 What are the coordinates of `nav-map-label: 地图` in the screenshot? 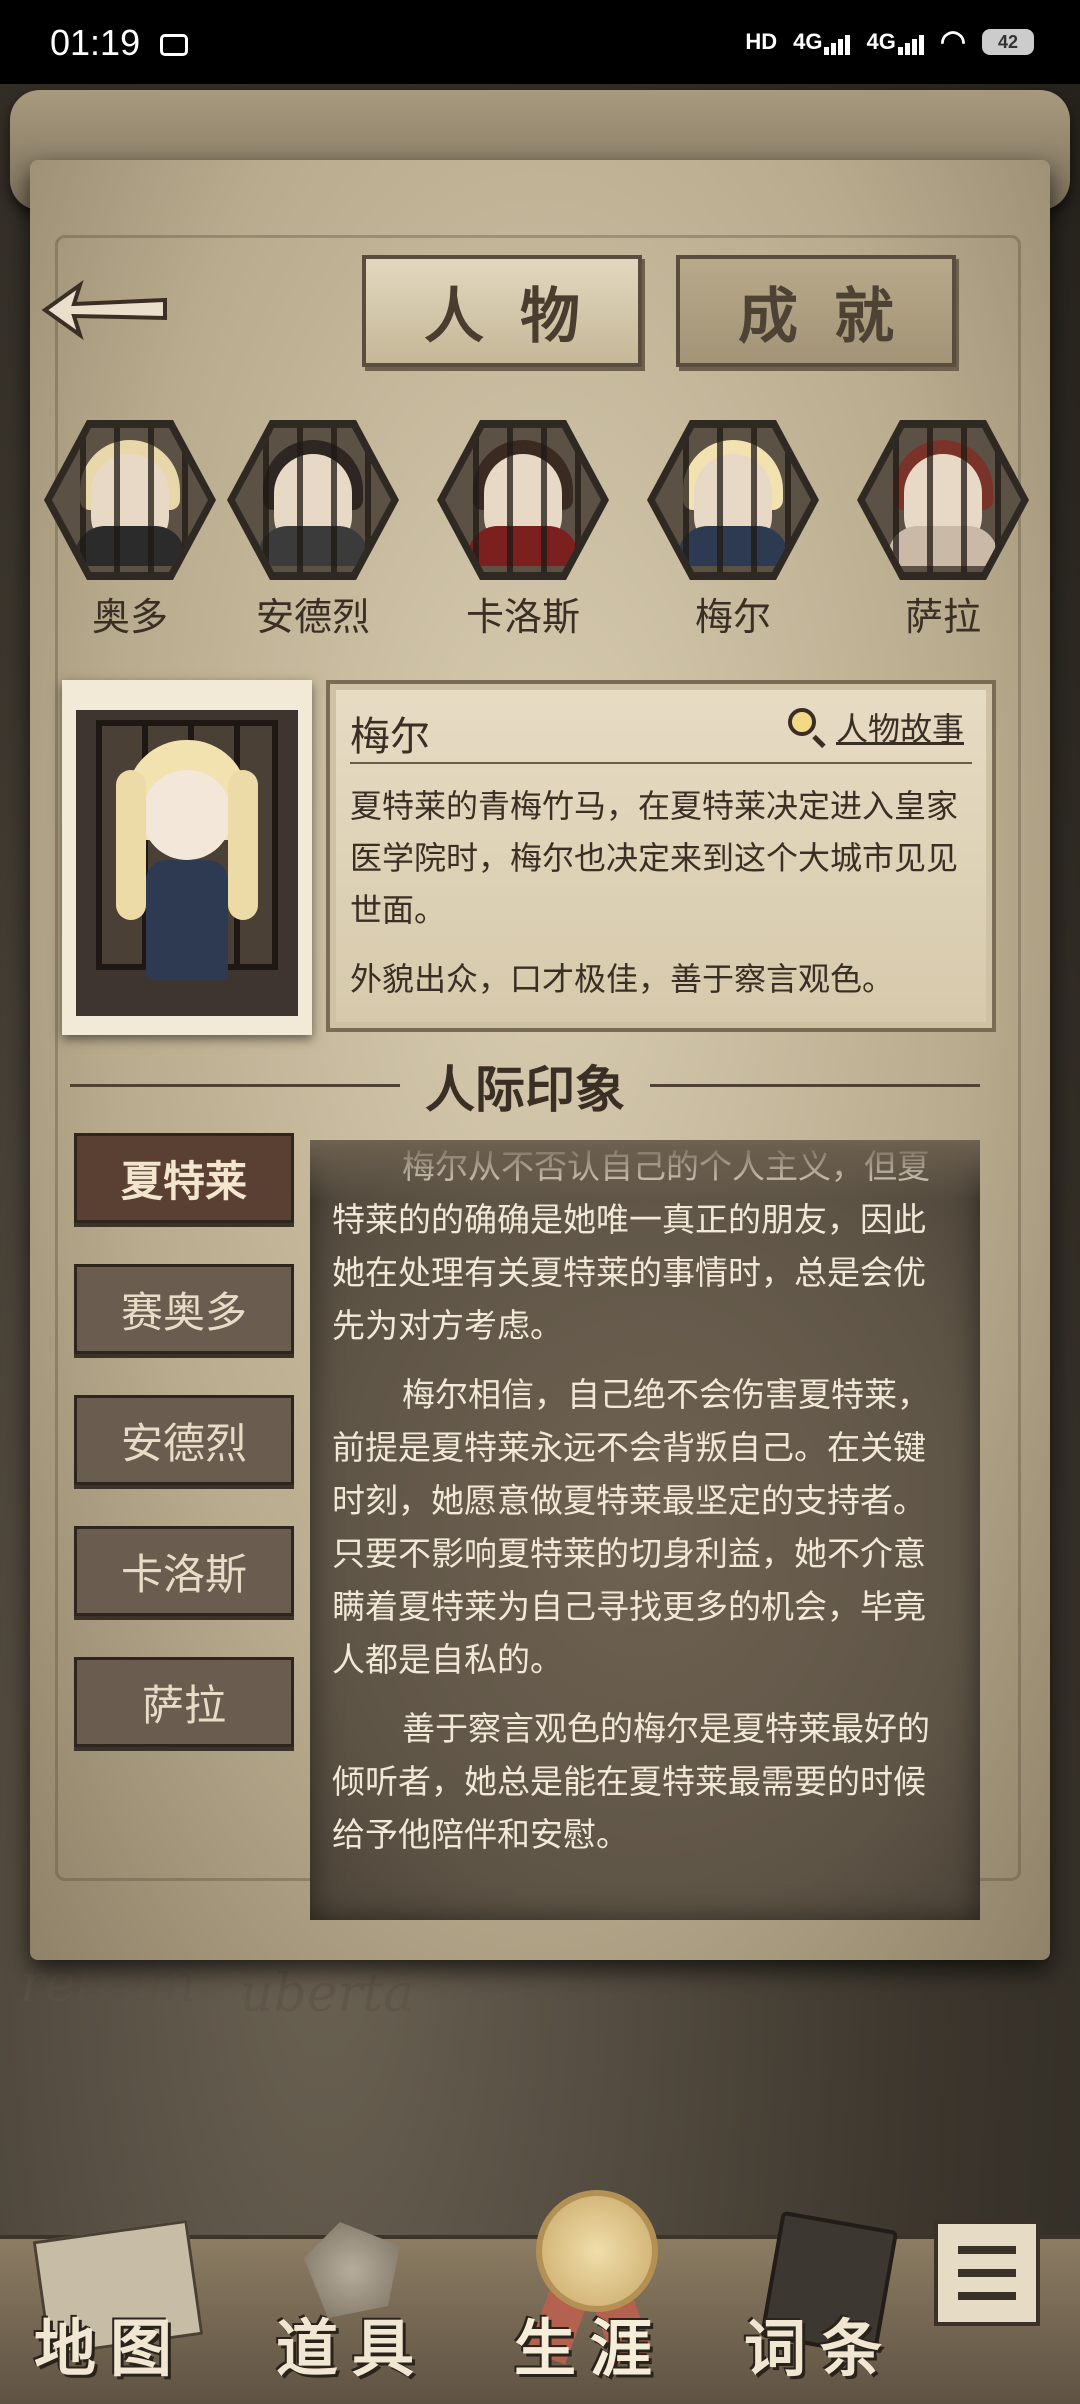 It's located at (109, 2348).